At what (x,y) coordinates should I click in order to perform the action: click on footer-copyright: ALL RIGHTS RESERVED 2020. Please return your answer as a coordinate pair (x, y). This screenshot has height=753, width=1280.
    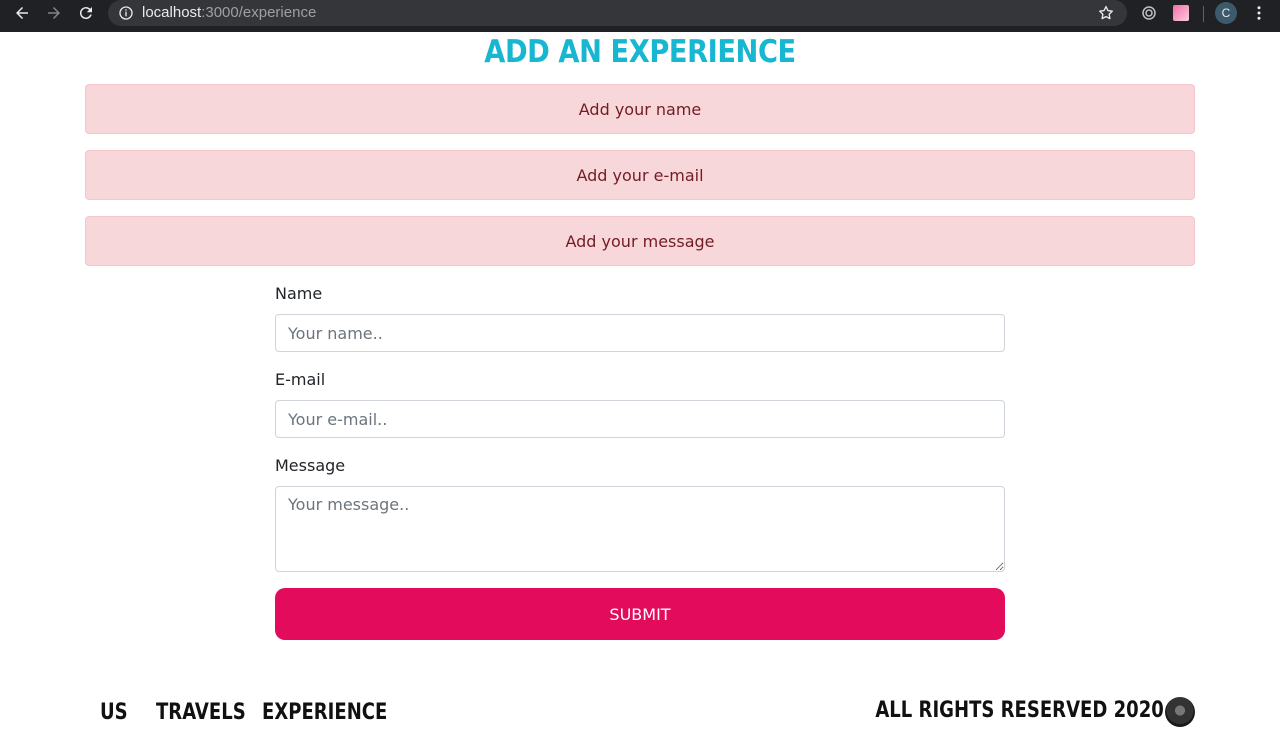
    Looking at the image, I should click on (1019, 710).